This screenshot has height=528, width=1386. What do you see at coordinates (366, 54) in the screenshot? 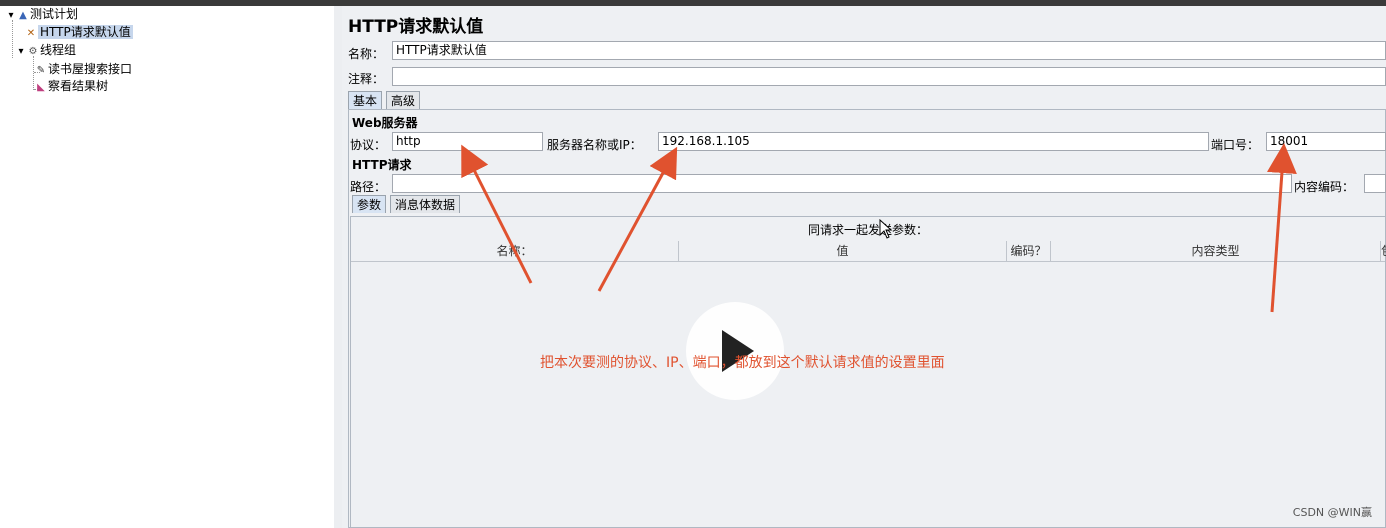
I see `name-label: 名称：` at bounding box center [366, 54].